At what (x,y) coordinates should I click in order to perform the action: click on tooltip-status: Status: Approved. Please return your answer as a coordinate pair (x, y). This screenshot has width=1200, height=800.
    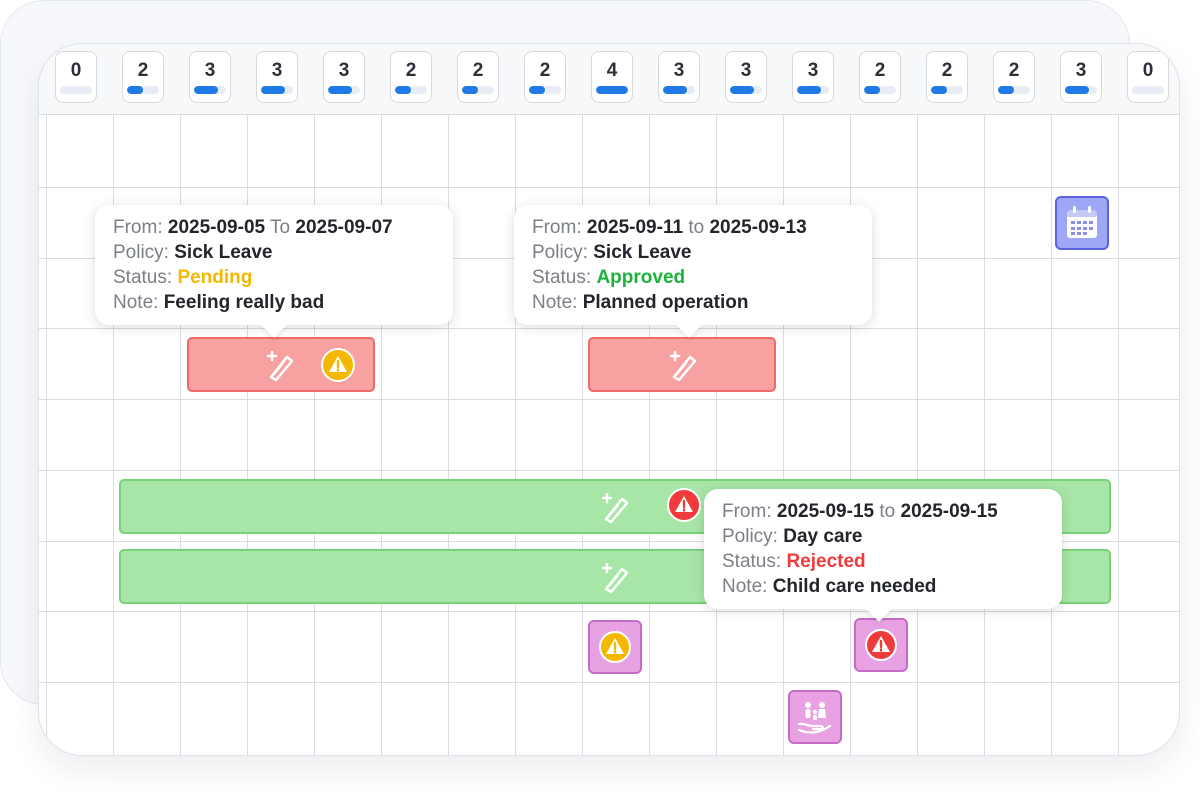
    Looking at the image, I should click on (609, 277).